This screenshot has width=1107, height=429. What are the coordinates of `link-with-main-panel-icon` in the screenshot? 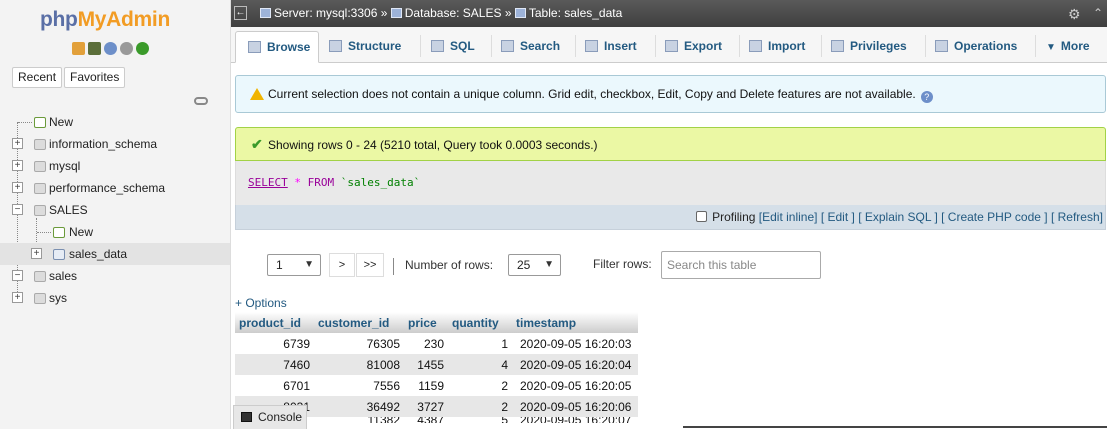 It's located at (201, 101).